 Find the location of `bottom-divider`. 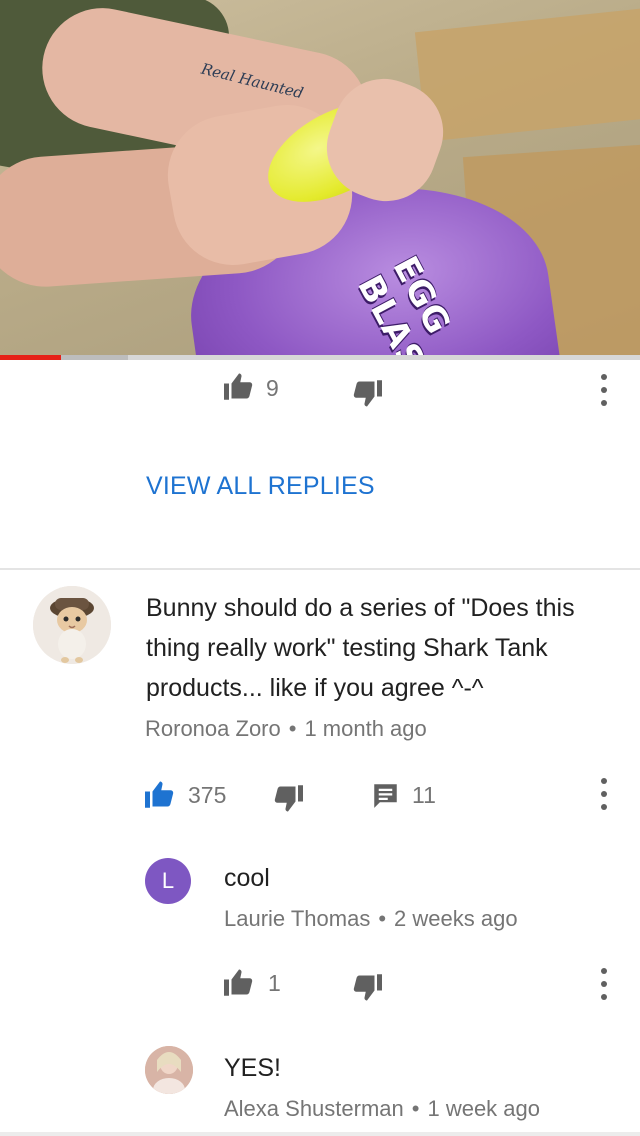

bottom-divider is located at coordinates (320, 1134).